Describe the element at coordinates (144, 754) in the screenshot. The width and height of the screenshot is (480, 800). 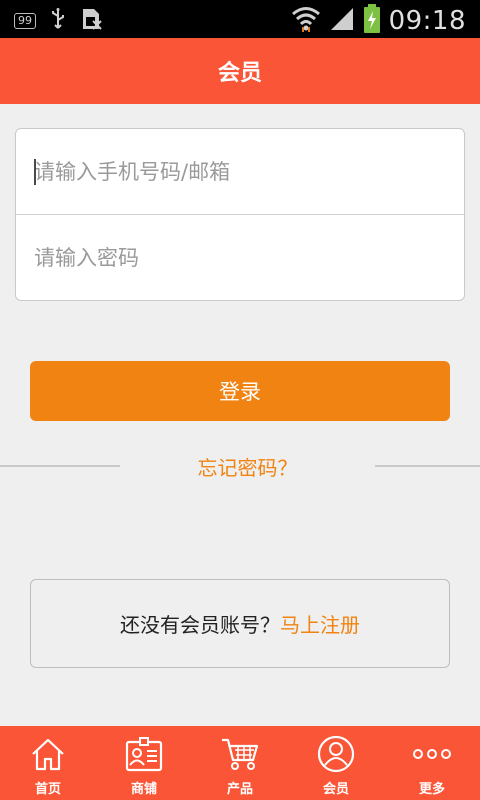
I see `shop-badge-icon` at that location.